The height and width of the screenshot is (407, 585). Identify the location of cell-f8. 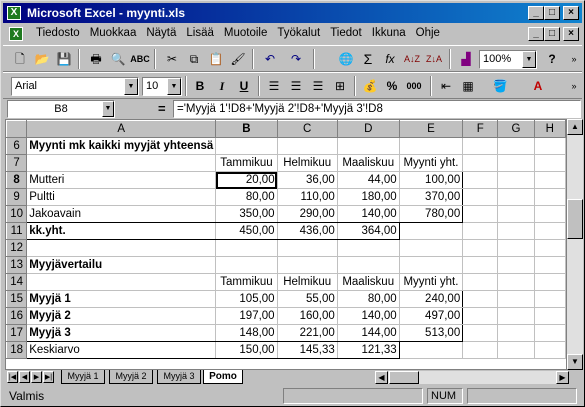
(480, 180).